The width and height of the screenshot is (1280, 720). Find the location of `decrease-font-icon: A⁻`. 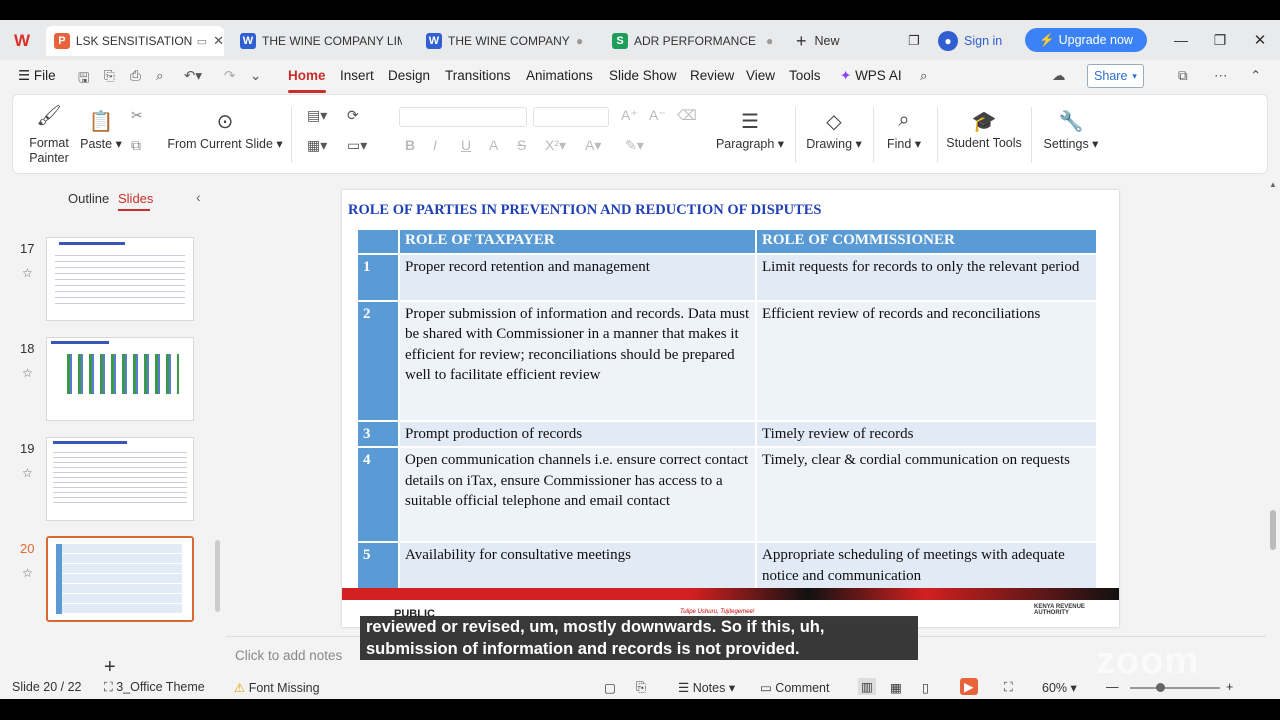

decrease-font-icon: A⁻ is located at coordinates (657, 115).